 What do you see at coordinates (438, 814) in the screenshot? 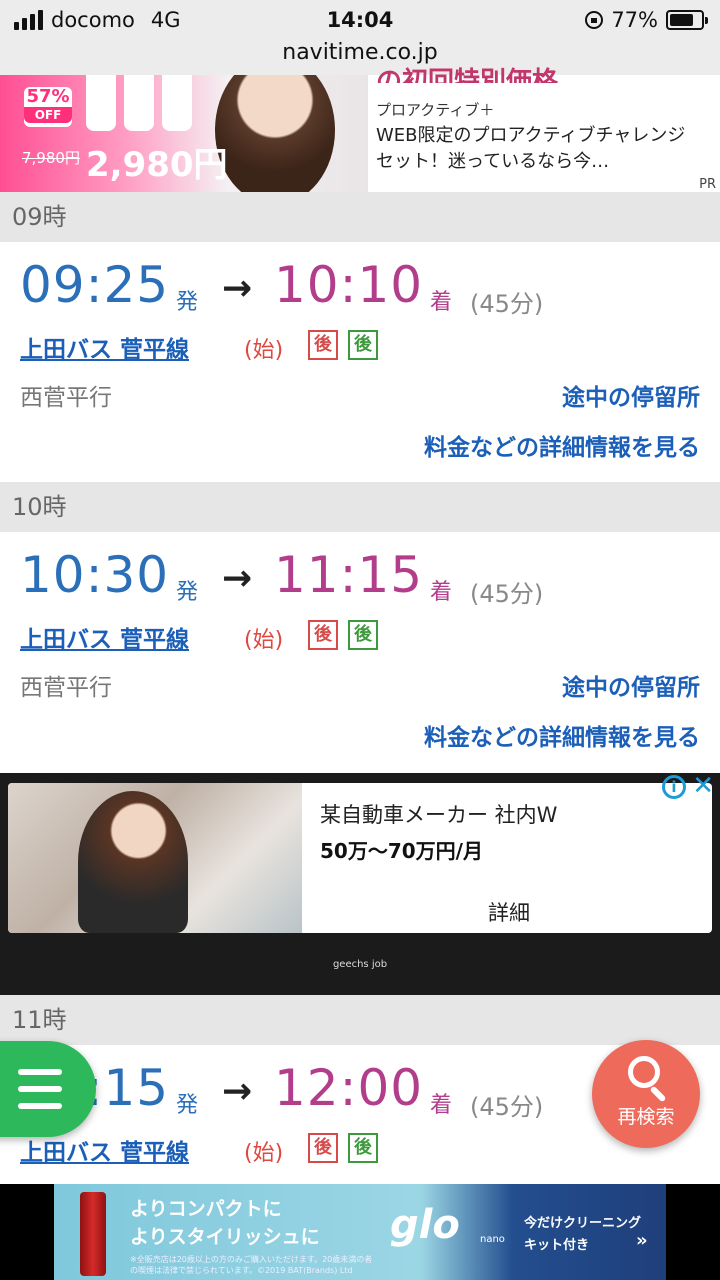
I see `mid-ad-title: 某自動車メーカー 社内W` at bounding box center [438, 814].